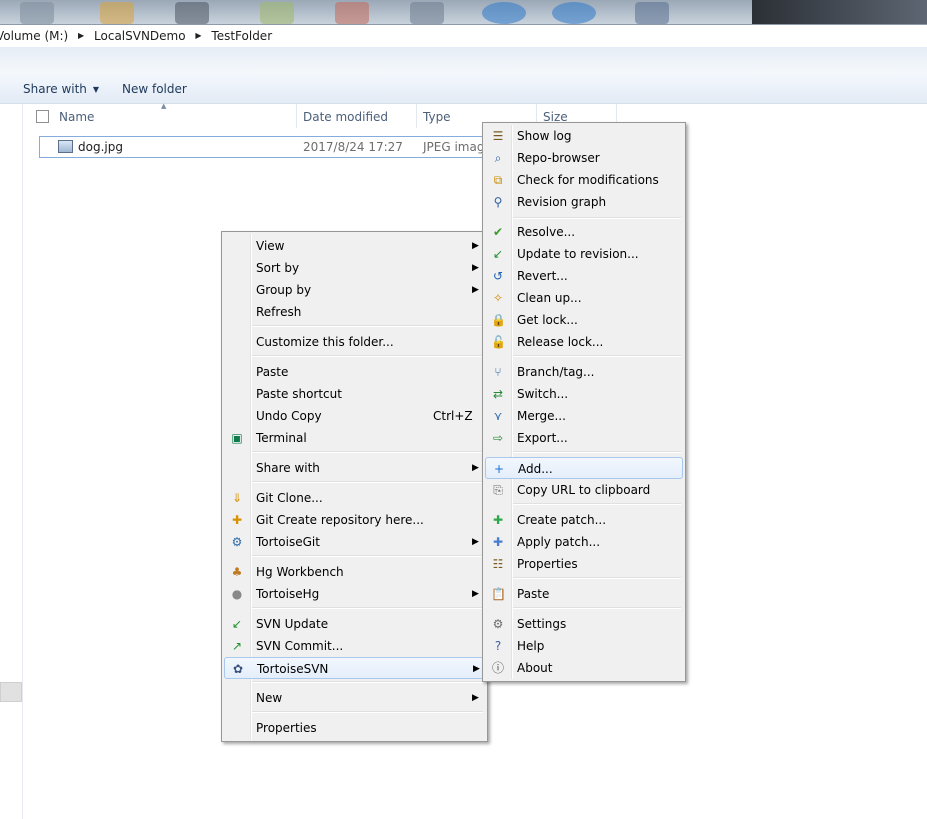  What do you see at coordinates (354, 668) in the screenshot?
I see `menu-item-tortoisesvn: ✿ TortoiseSVN ▶` at bounding box center [354, 668].